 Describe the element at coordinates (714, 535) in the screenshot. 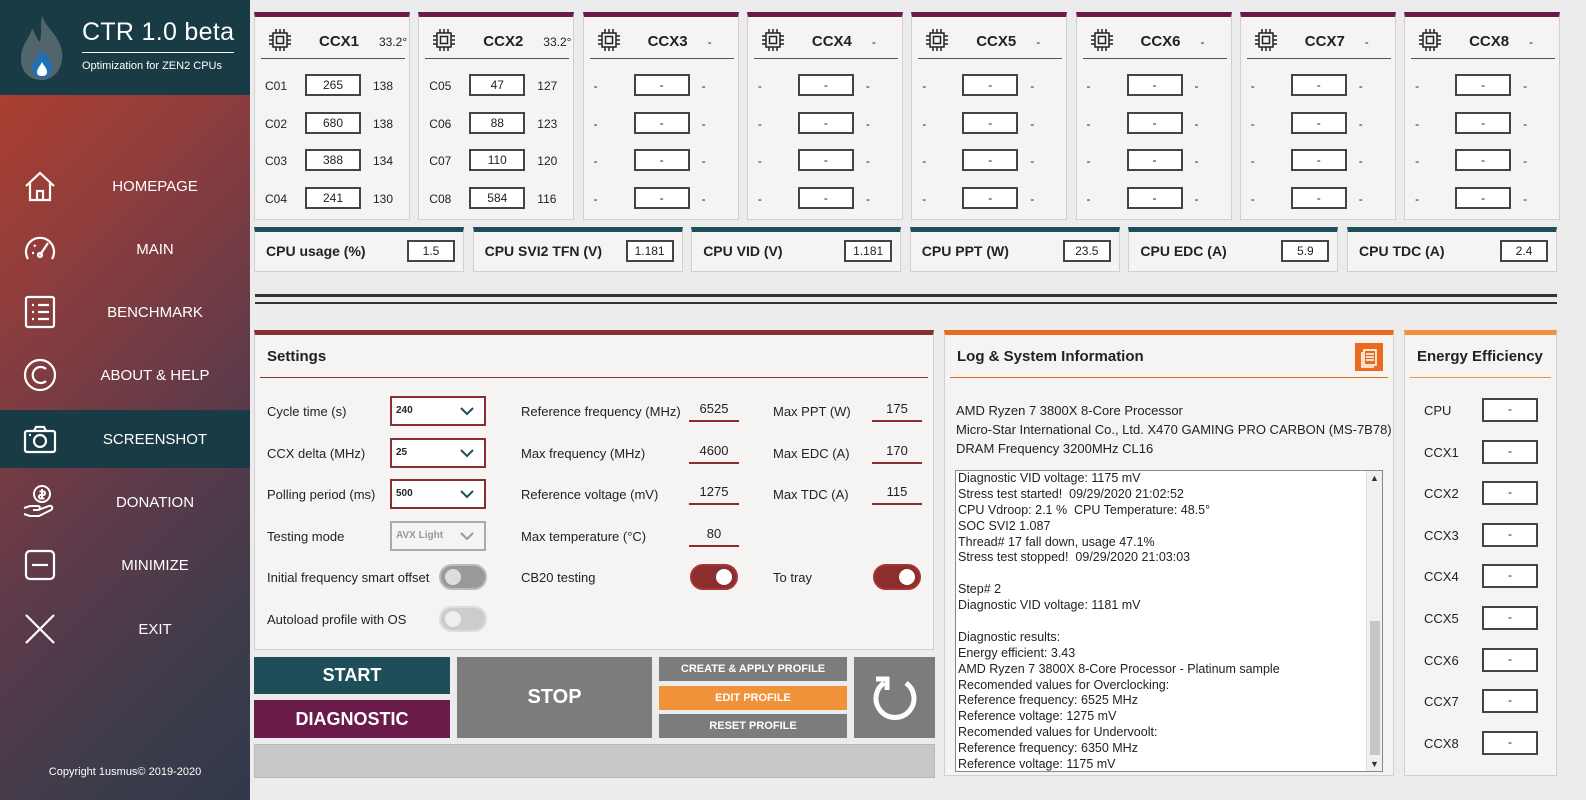

I see `max-temp-input: 80` at that location.